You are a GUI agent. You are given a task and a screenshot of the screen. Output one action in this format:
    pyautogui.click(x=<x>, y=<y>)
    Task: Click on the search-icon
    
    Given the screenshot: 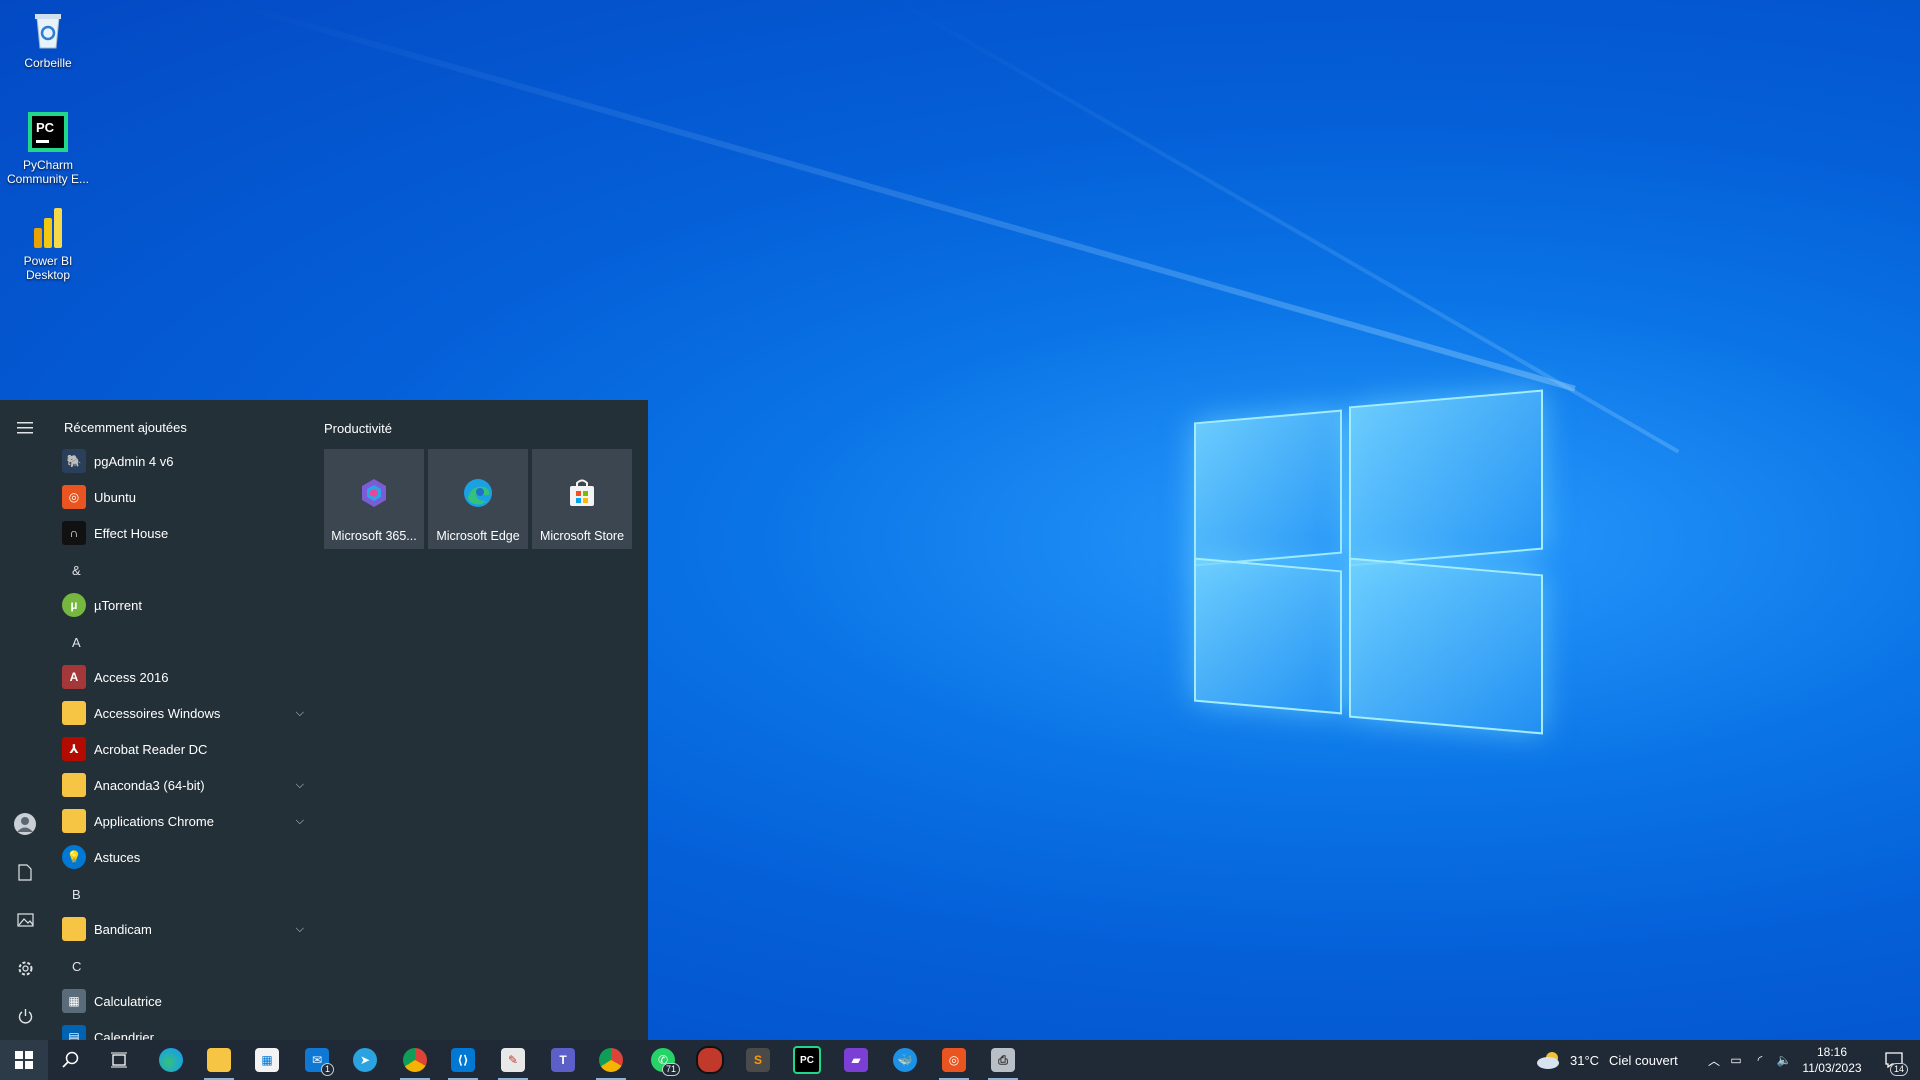 What is the action you would take?
    pyautogui.click(x=70, y=1059)
    